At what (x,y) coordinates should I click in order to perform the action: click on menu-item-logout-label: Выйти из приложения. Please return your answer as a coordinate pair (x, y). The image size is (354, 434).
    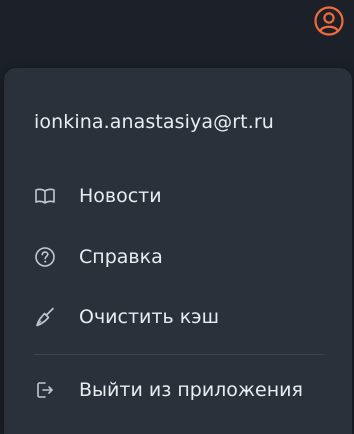
    Looking at the image, I should click on (191, 390).